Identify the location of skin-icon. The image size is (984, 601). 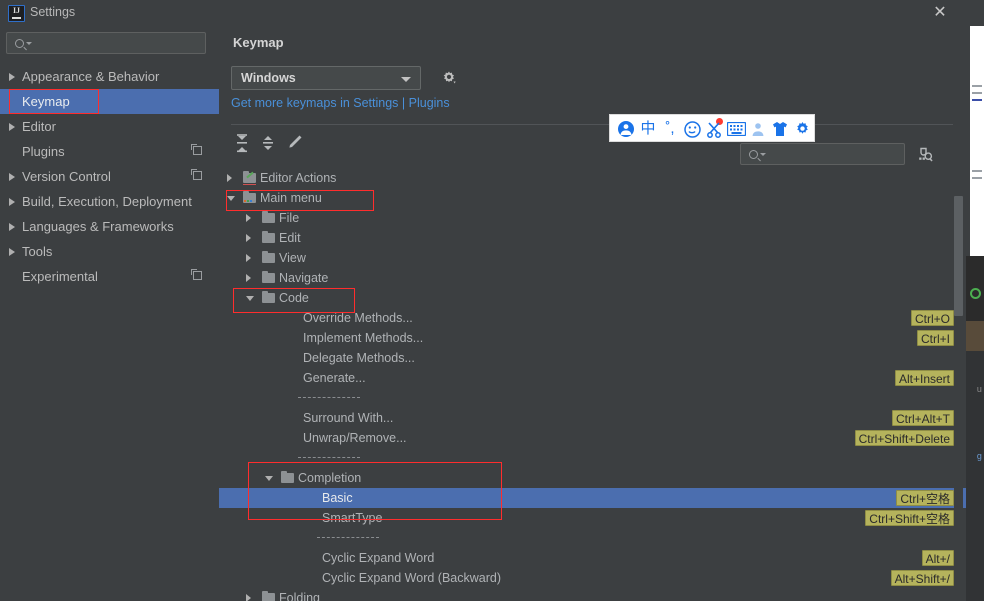
(780, 129).